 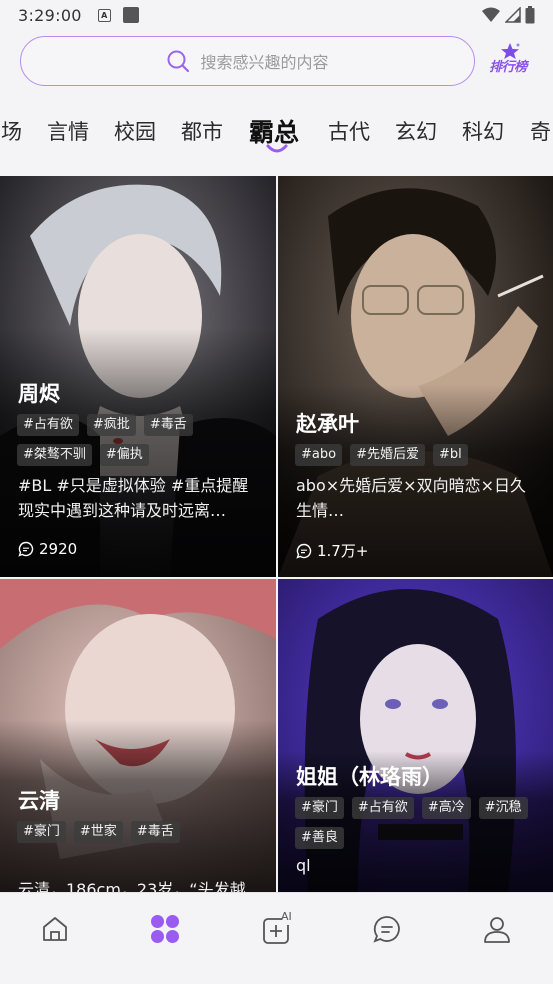 I want to click on nav-ai-create: AI, so click(x=276, y=929).